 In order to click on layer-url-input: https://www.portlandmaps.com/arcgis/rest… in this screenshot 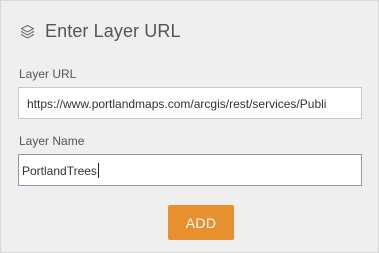, I will do `click(190, 103)`.